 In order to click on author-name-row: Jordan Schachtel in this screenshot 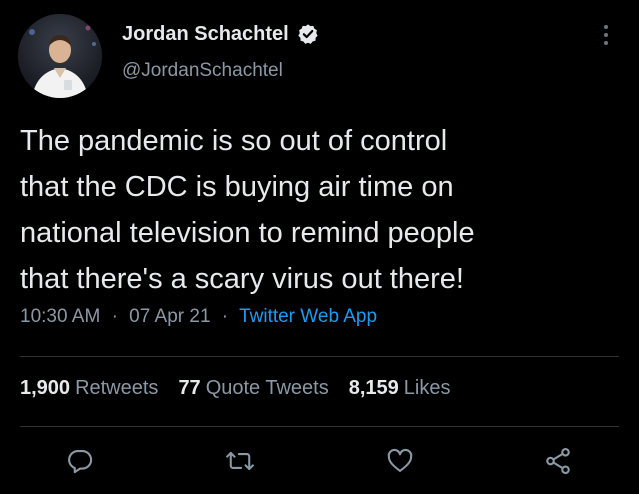, I will do `click(220, 34)`.